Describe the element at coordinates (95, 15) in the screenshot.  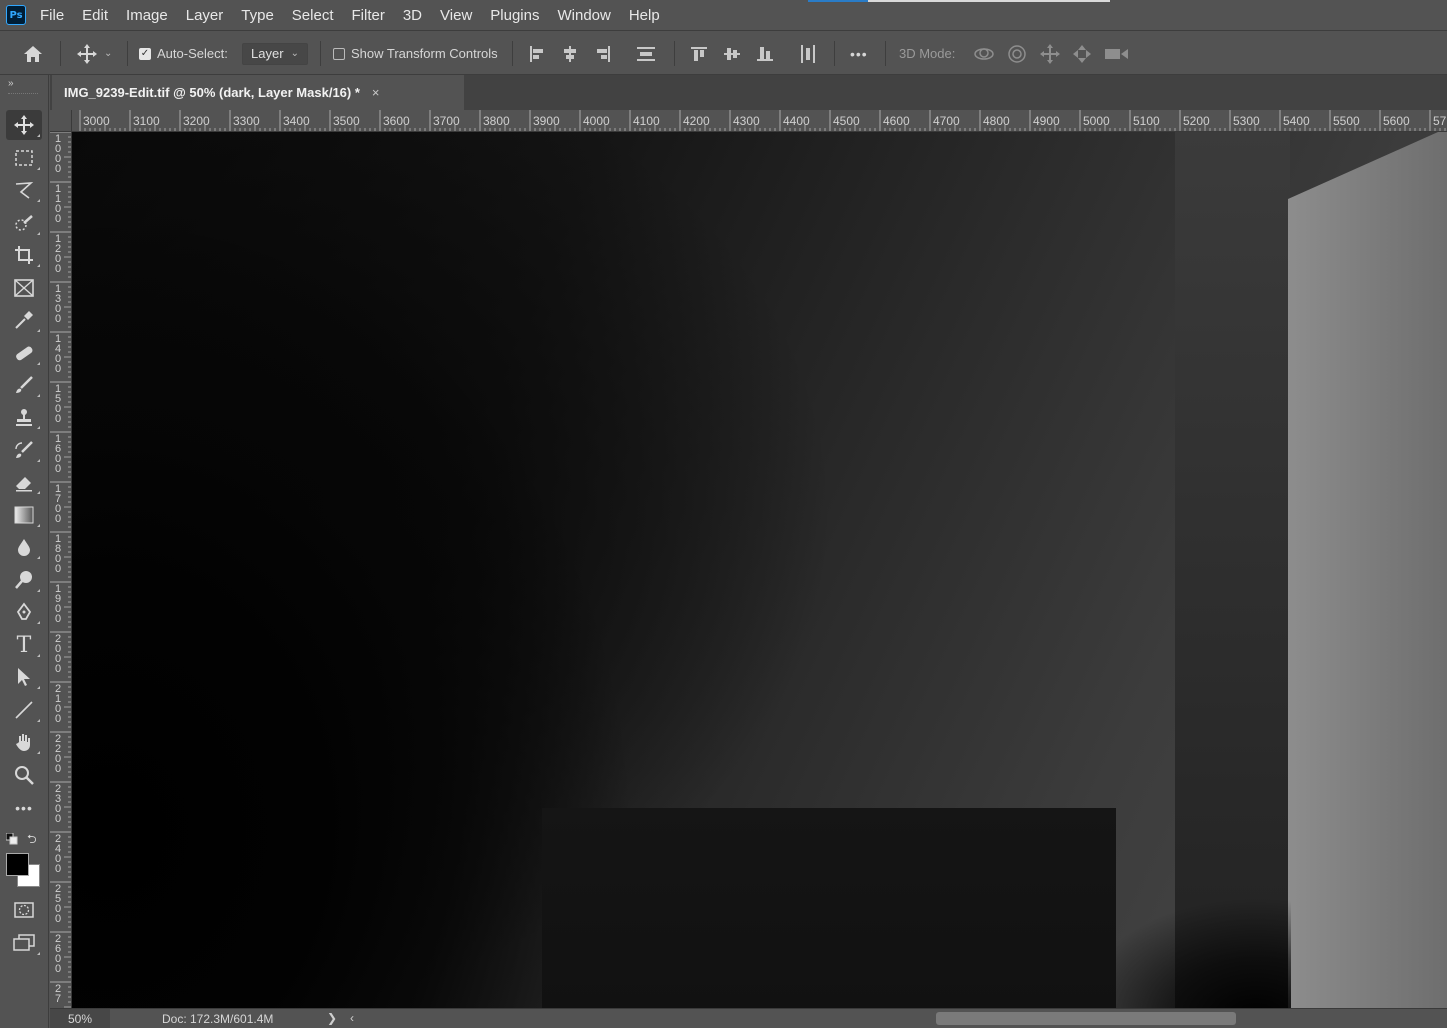
I see `menu-edit: Edit` at that location.